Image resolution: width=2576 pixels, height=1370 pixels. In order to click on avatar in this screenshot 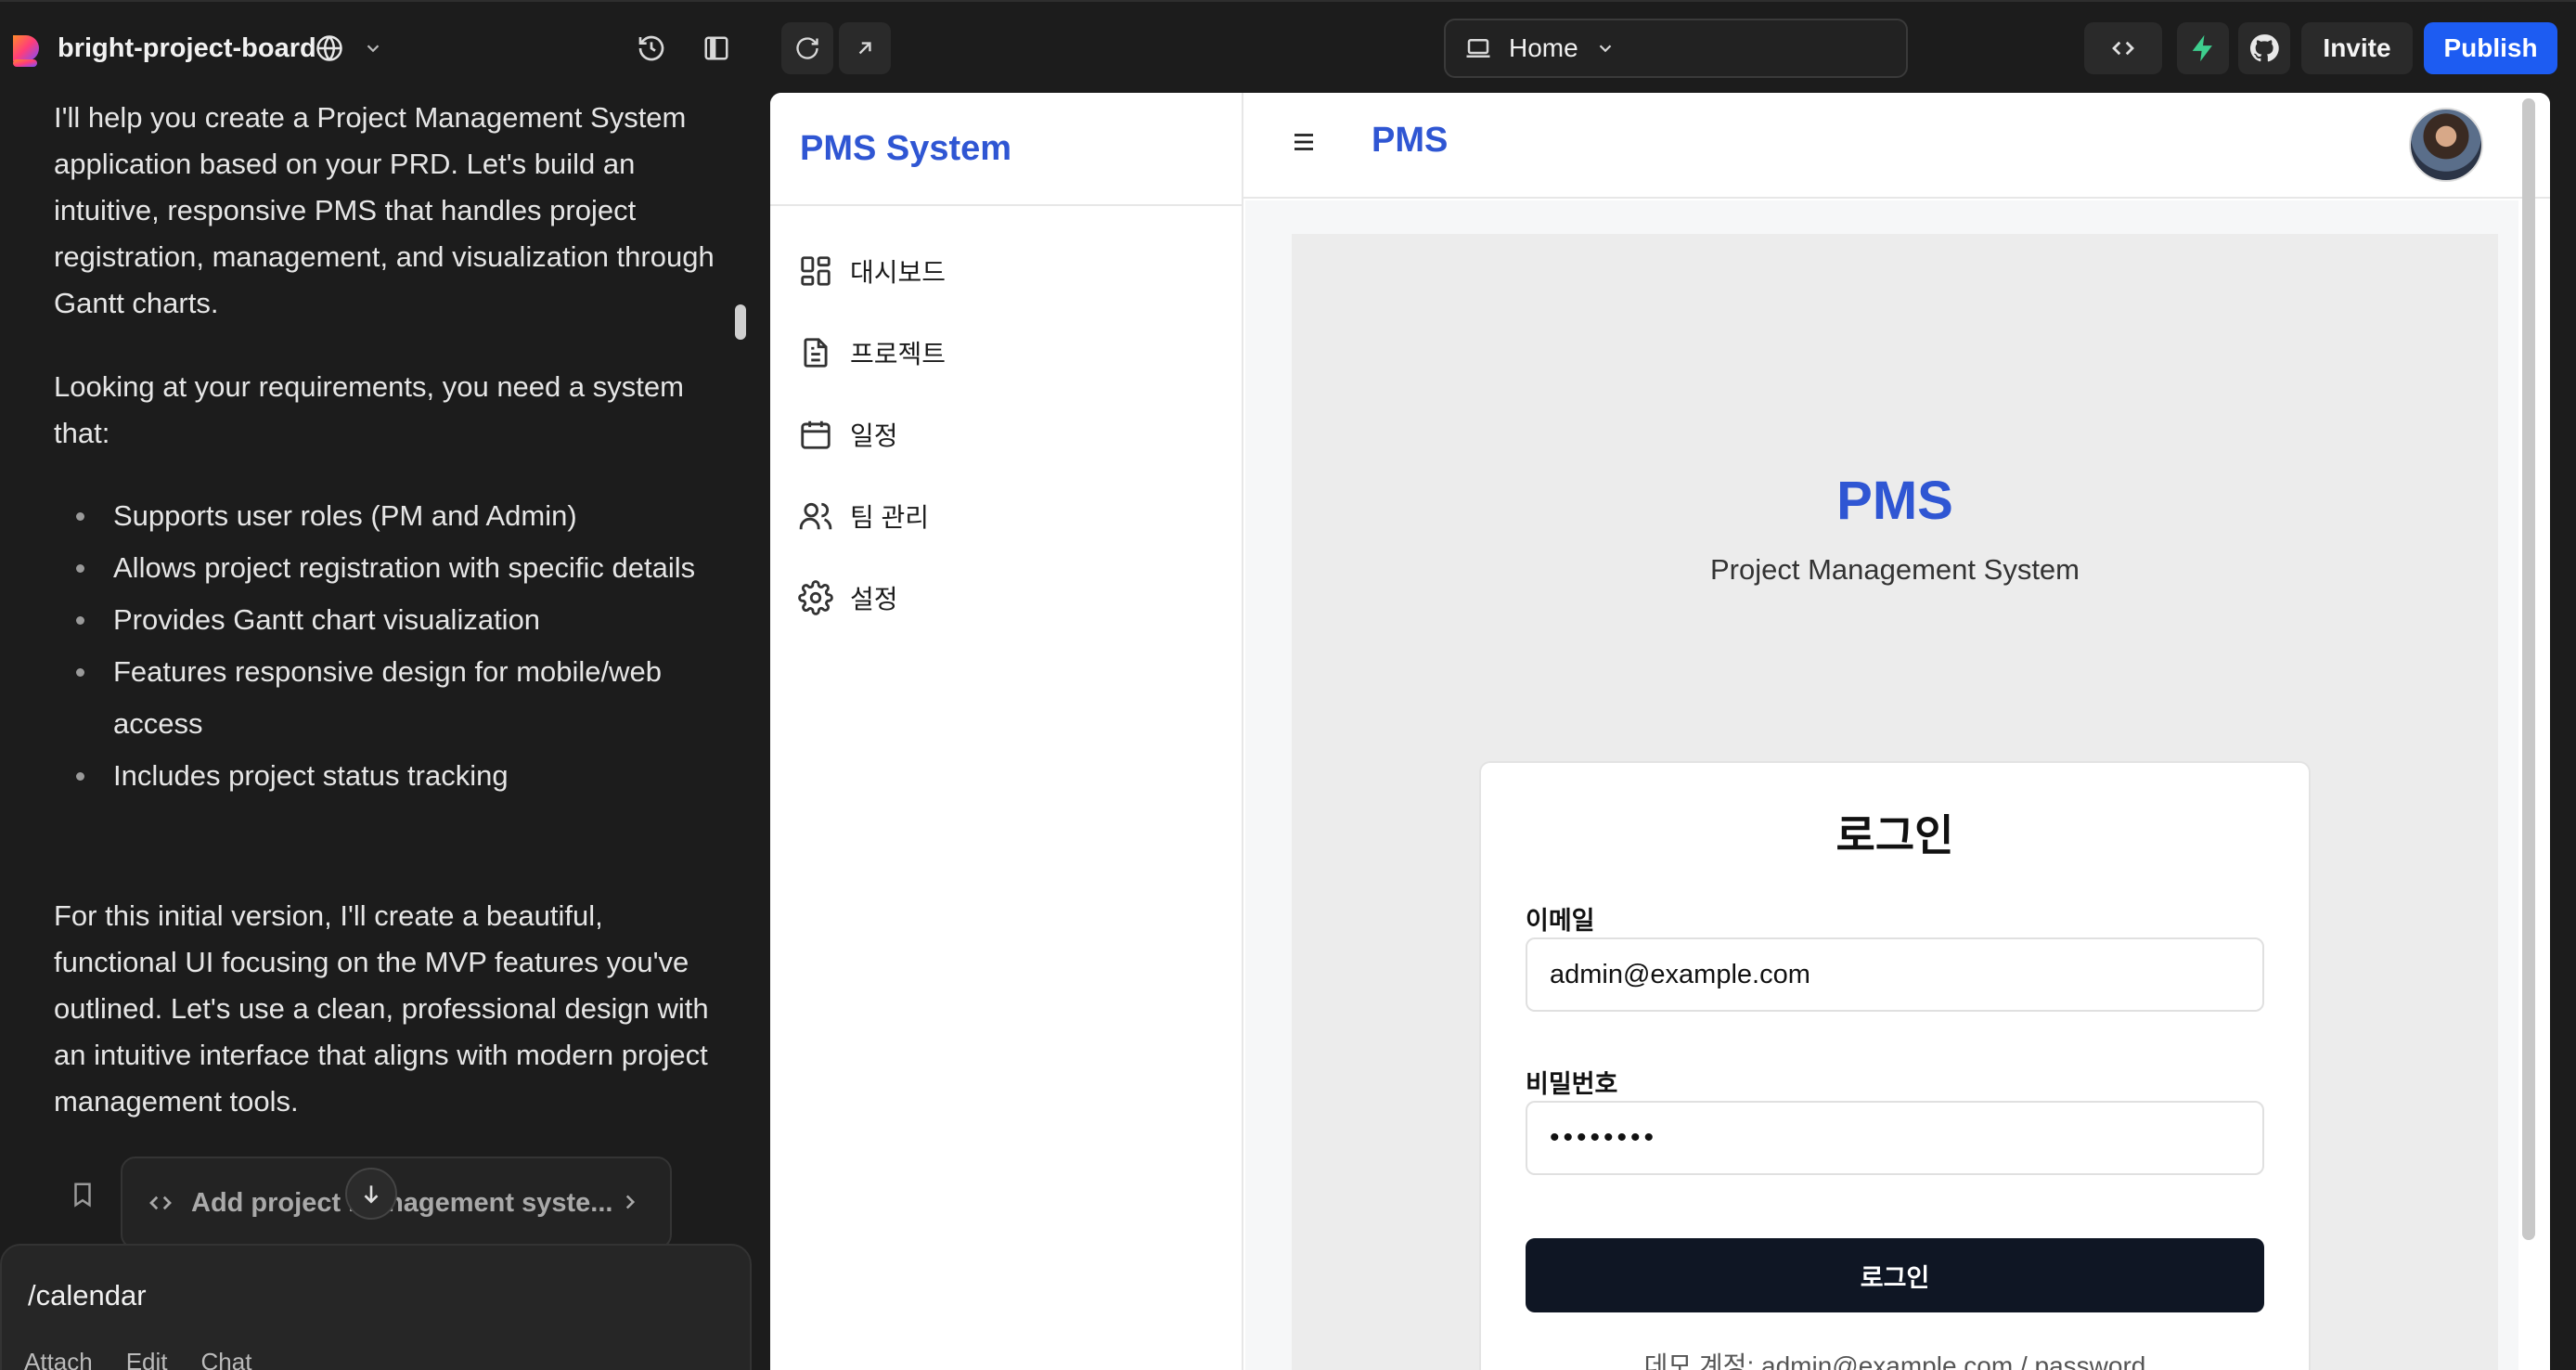, I will do `click(2446, 145)`.